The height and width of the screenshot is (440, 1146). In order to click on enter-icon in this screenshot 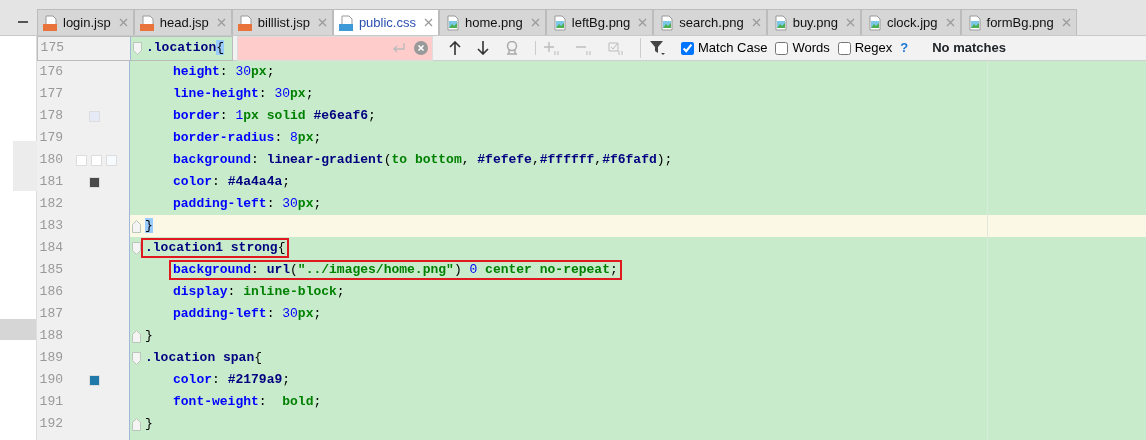, I will do `click(399, 48)`.